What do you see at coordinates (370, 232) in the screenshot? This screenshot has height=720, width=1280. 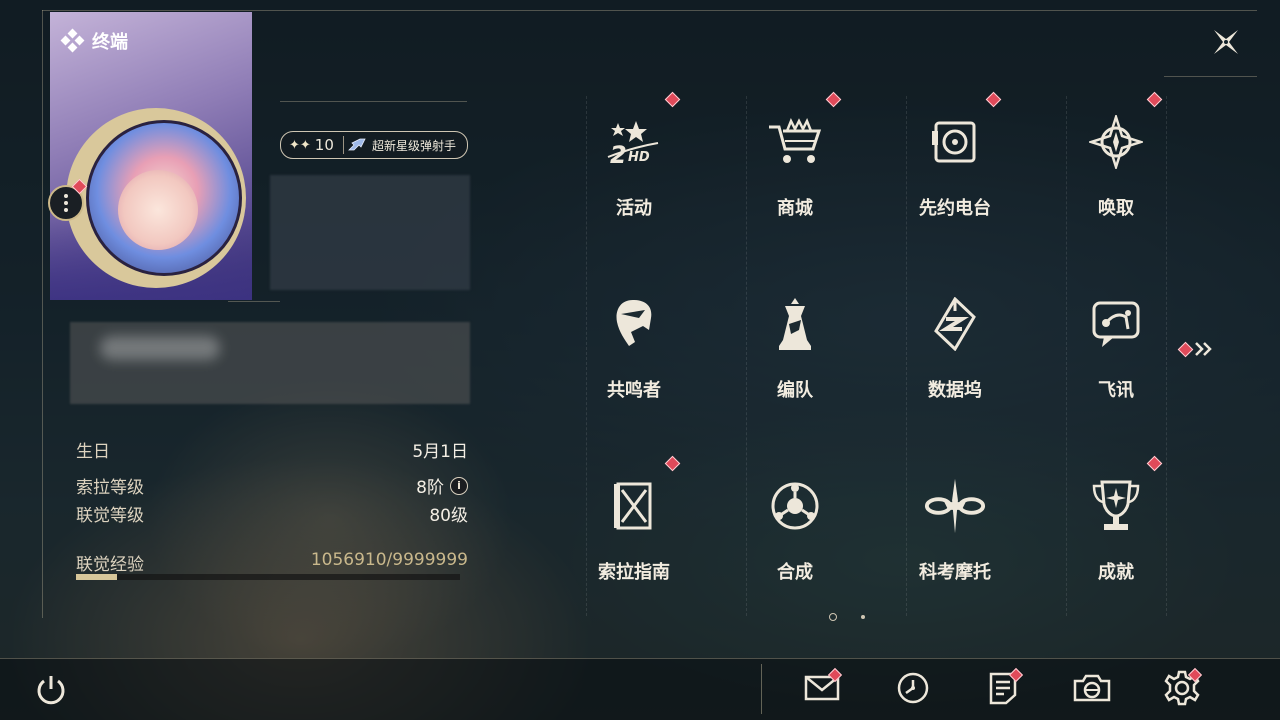 I see `obscured-signature-area` at bounding box center [370, 232].